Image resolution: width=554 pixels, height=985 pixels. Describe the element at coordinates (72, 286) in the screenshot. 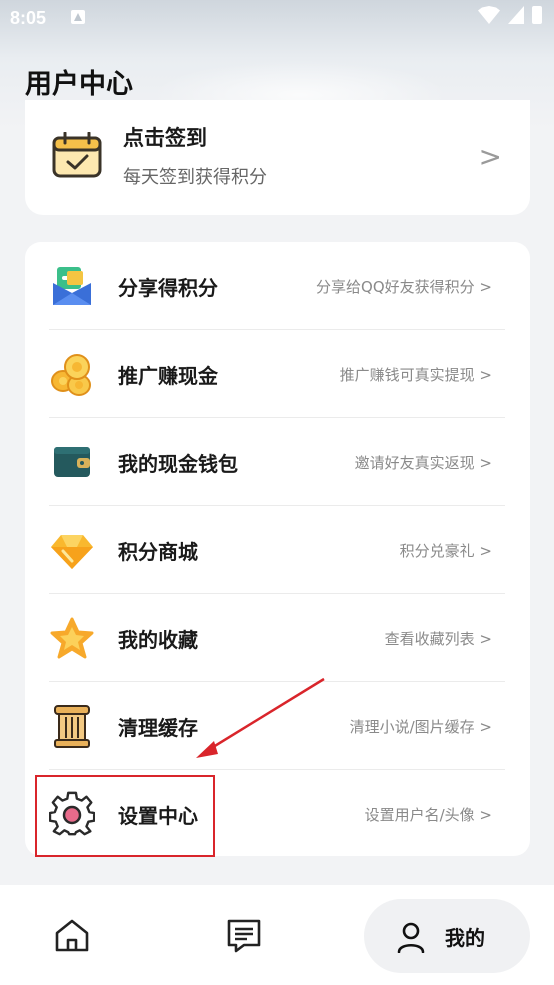

I see `envelope-icon` at that location.